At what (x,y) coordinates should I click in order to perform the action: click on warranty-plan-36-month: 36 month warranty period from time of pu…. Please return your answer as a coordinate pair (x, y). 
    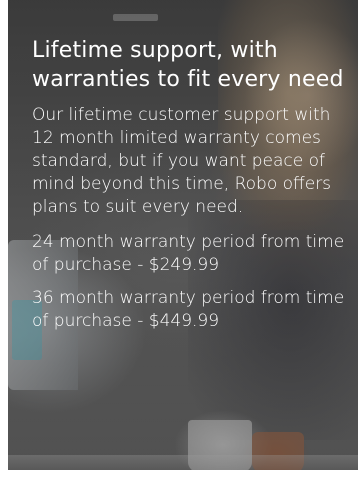
    Looking at the image, I should click on (188, 309).